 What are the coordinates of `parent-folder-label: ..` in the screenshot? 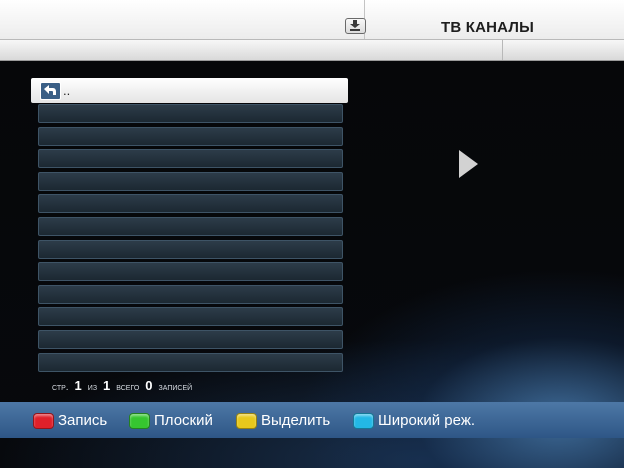 It's located at (67, 90).